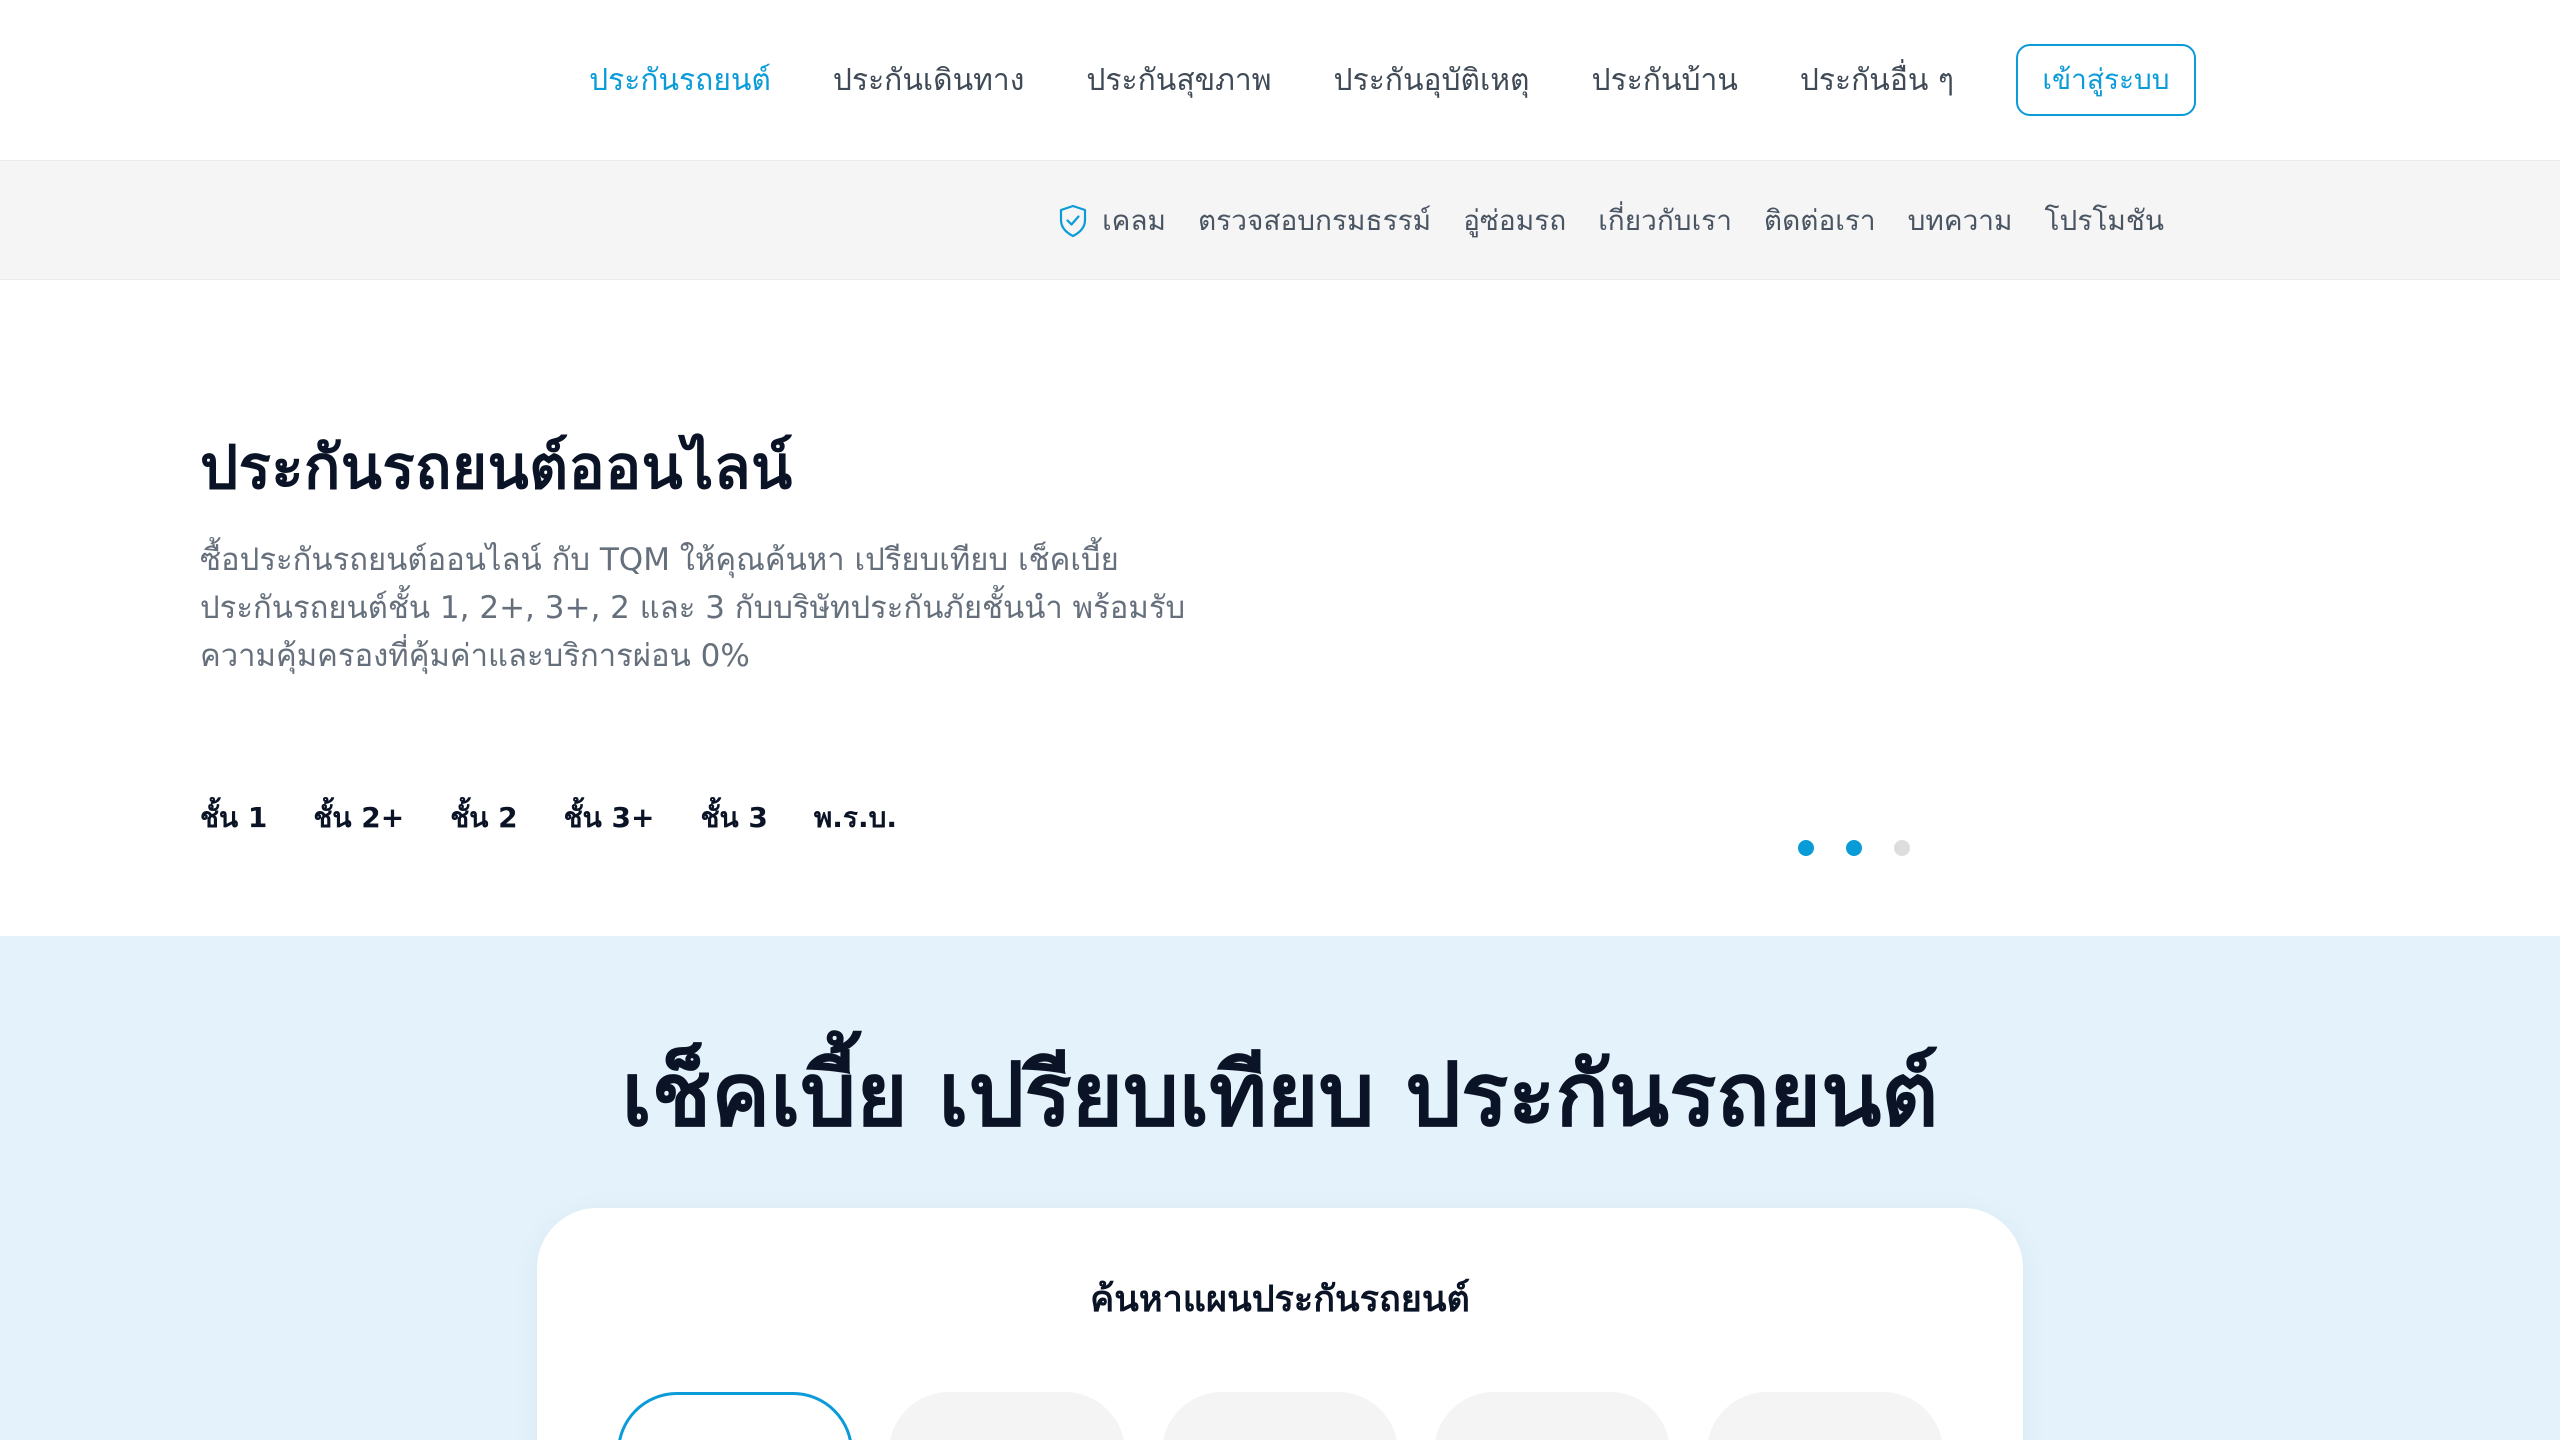 This screenshot has width=2560, height=1440. Describe the element at coordinates (680, 80) in the screenshot. I see `nav-item-car-insurance: ประกันรถยนต์` at that location.